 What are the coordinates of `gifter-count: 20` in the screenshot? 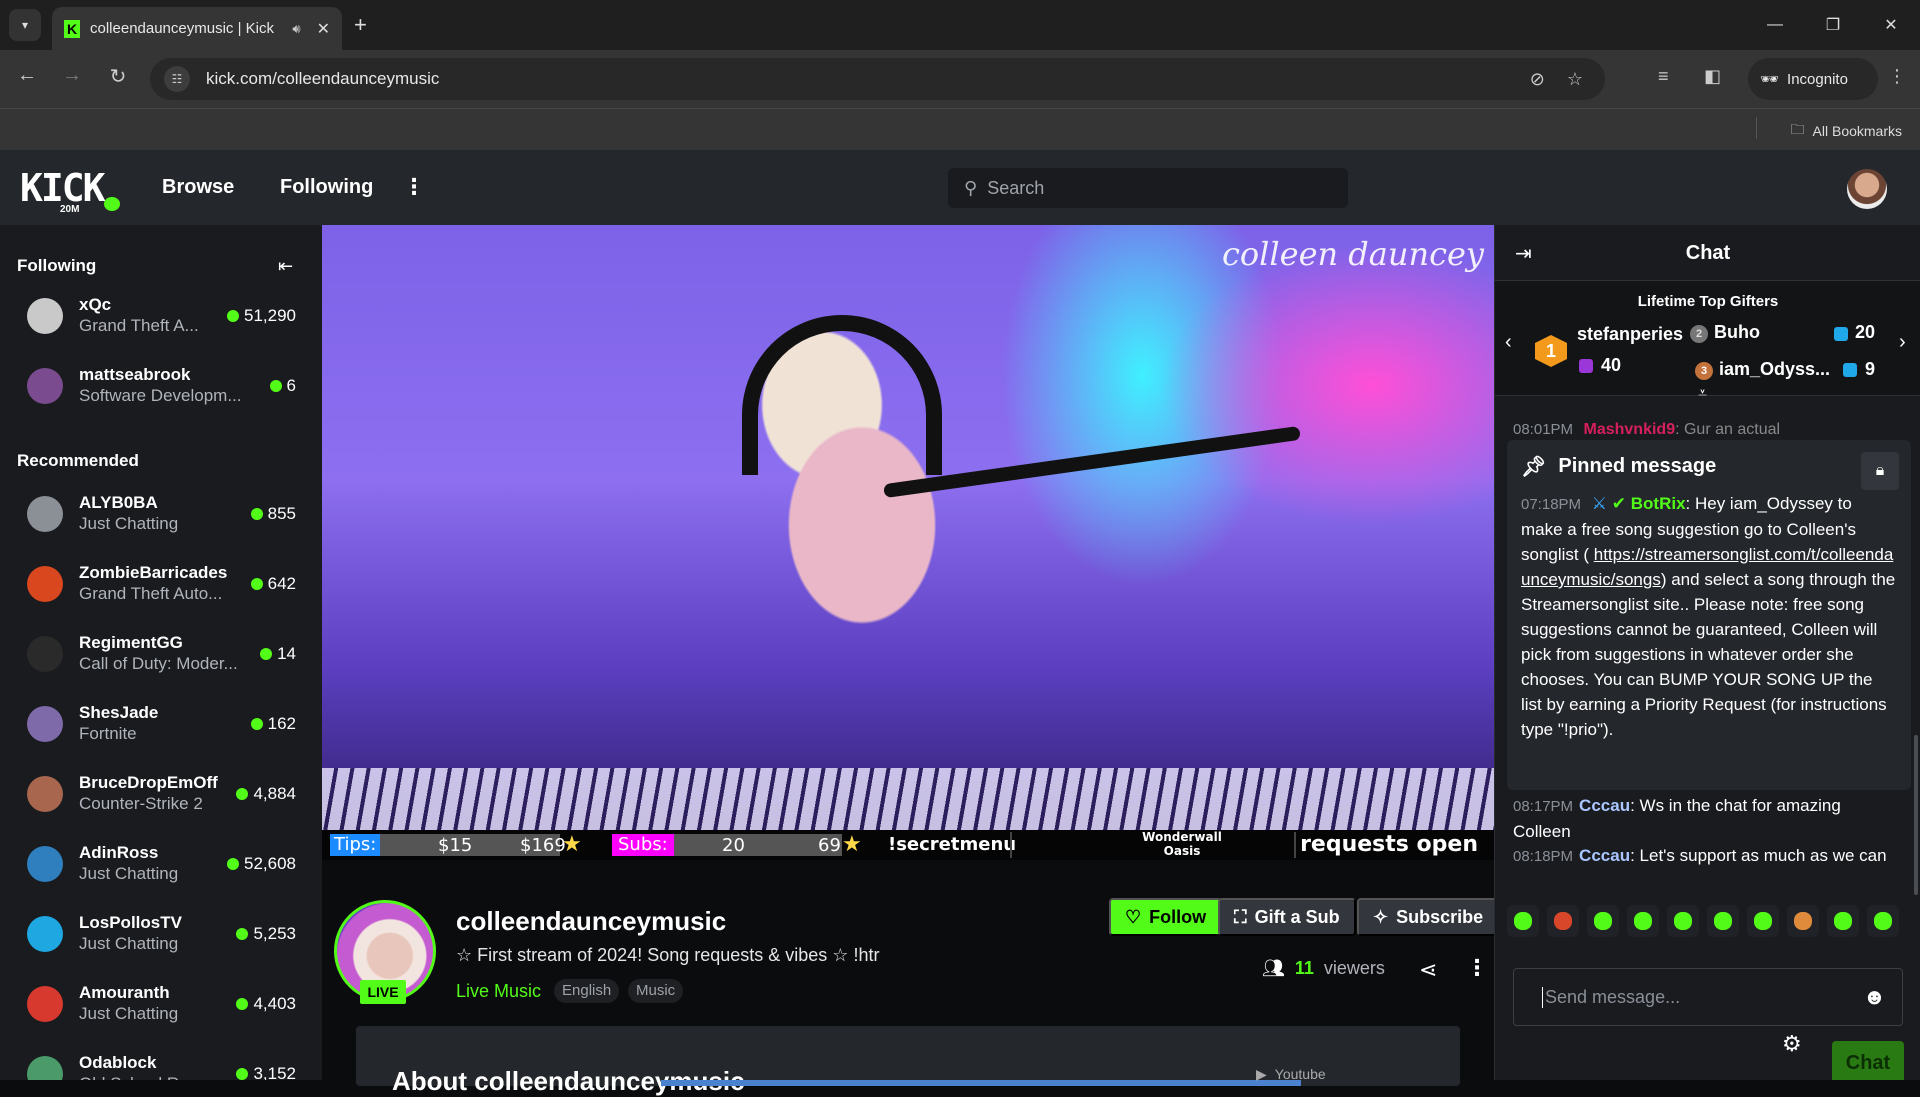 It's located at (1865, 332).